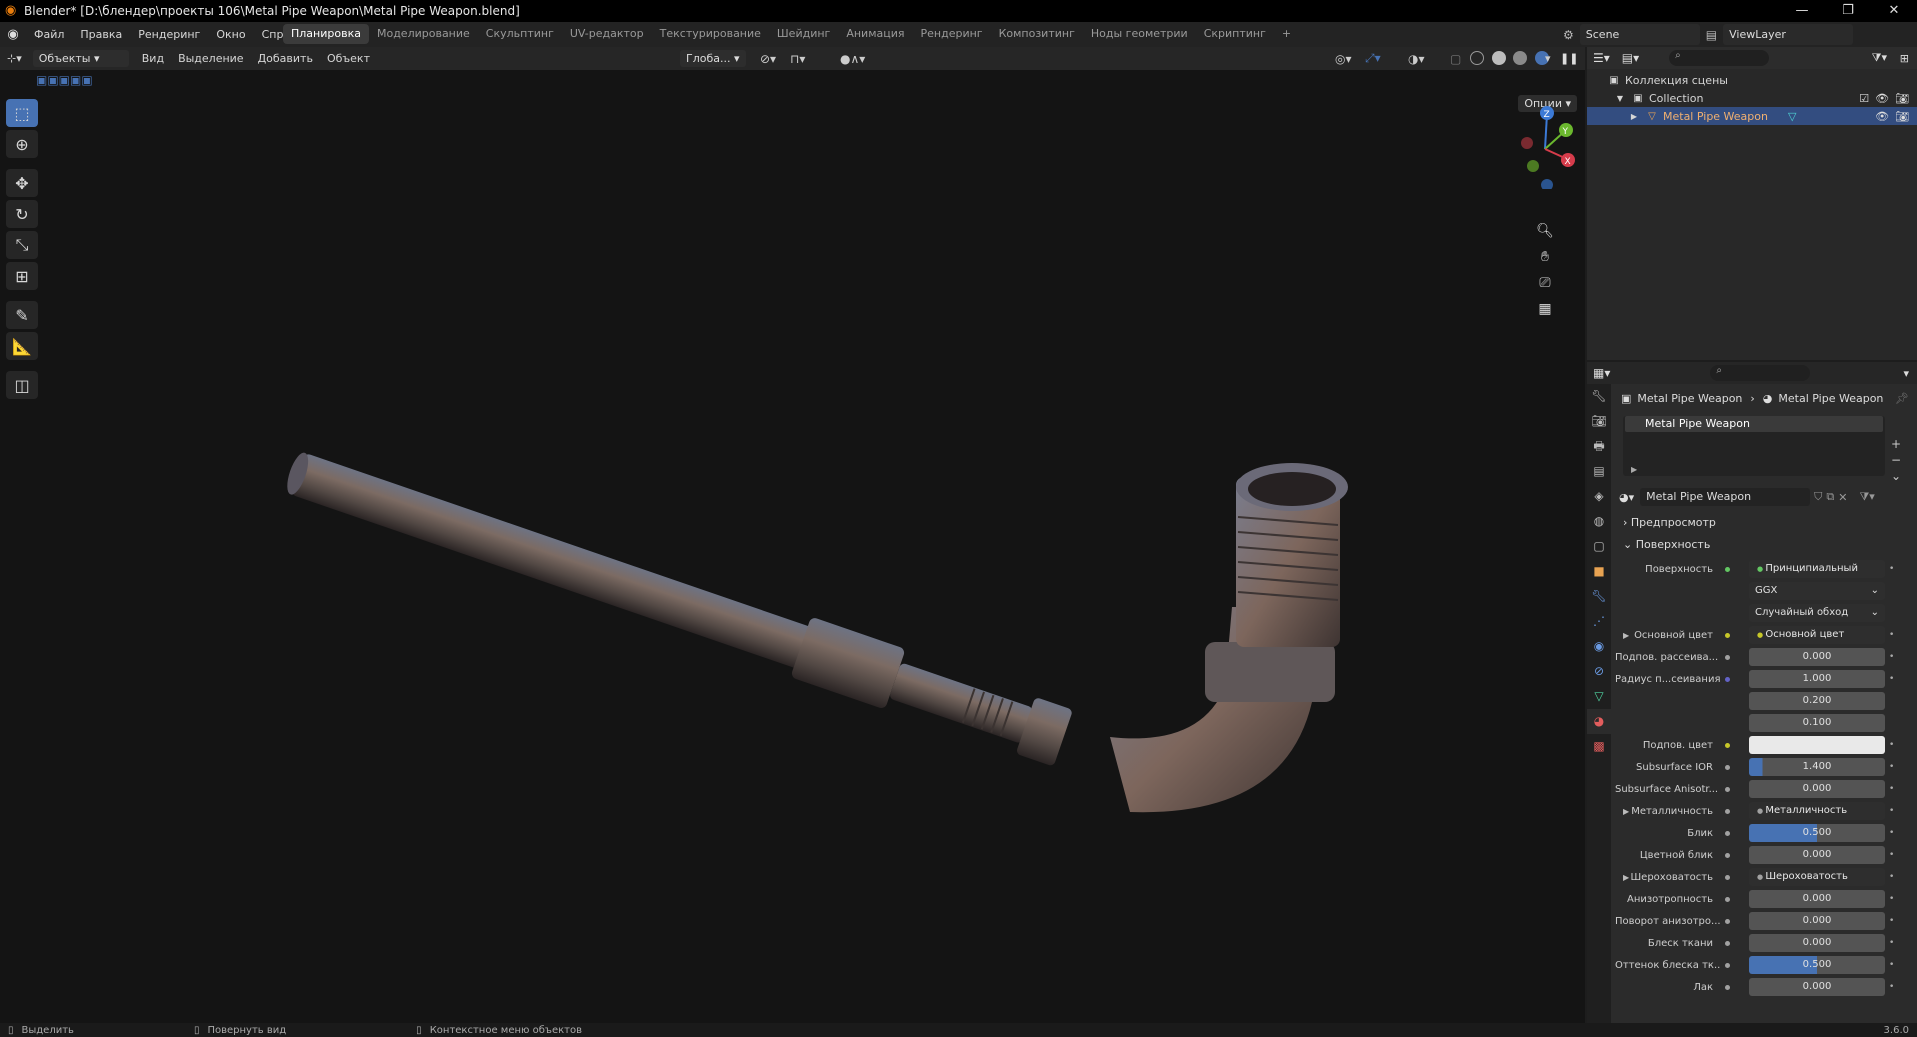 This screenshot has height=1037, width=1917. I want to click on gizmo-toggle-icon: ⤢▾, so click(1373, 58).